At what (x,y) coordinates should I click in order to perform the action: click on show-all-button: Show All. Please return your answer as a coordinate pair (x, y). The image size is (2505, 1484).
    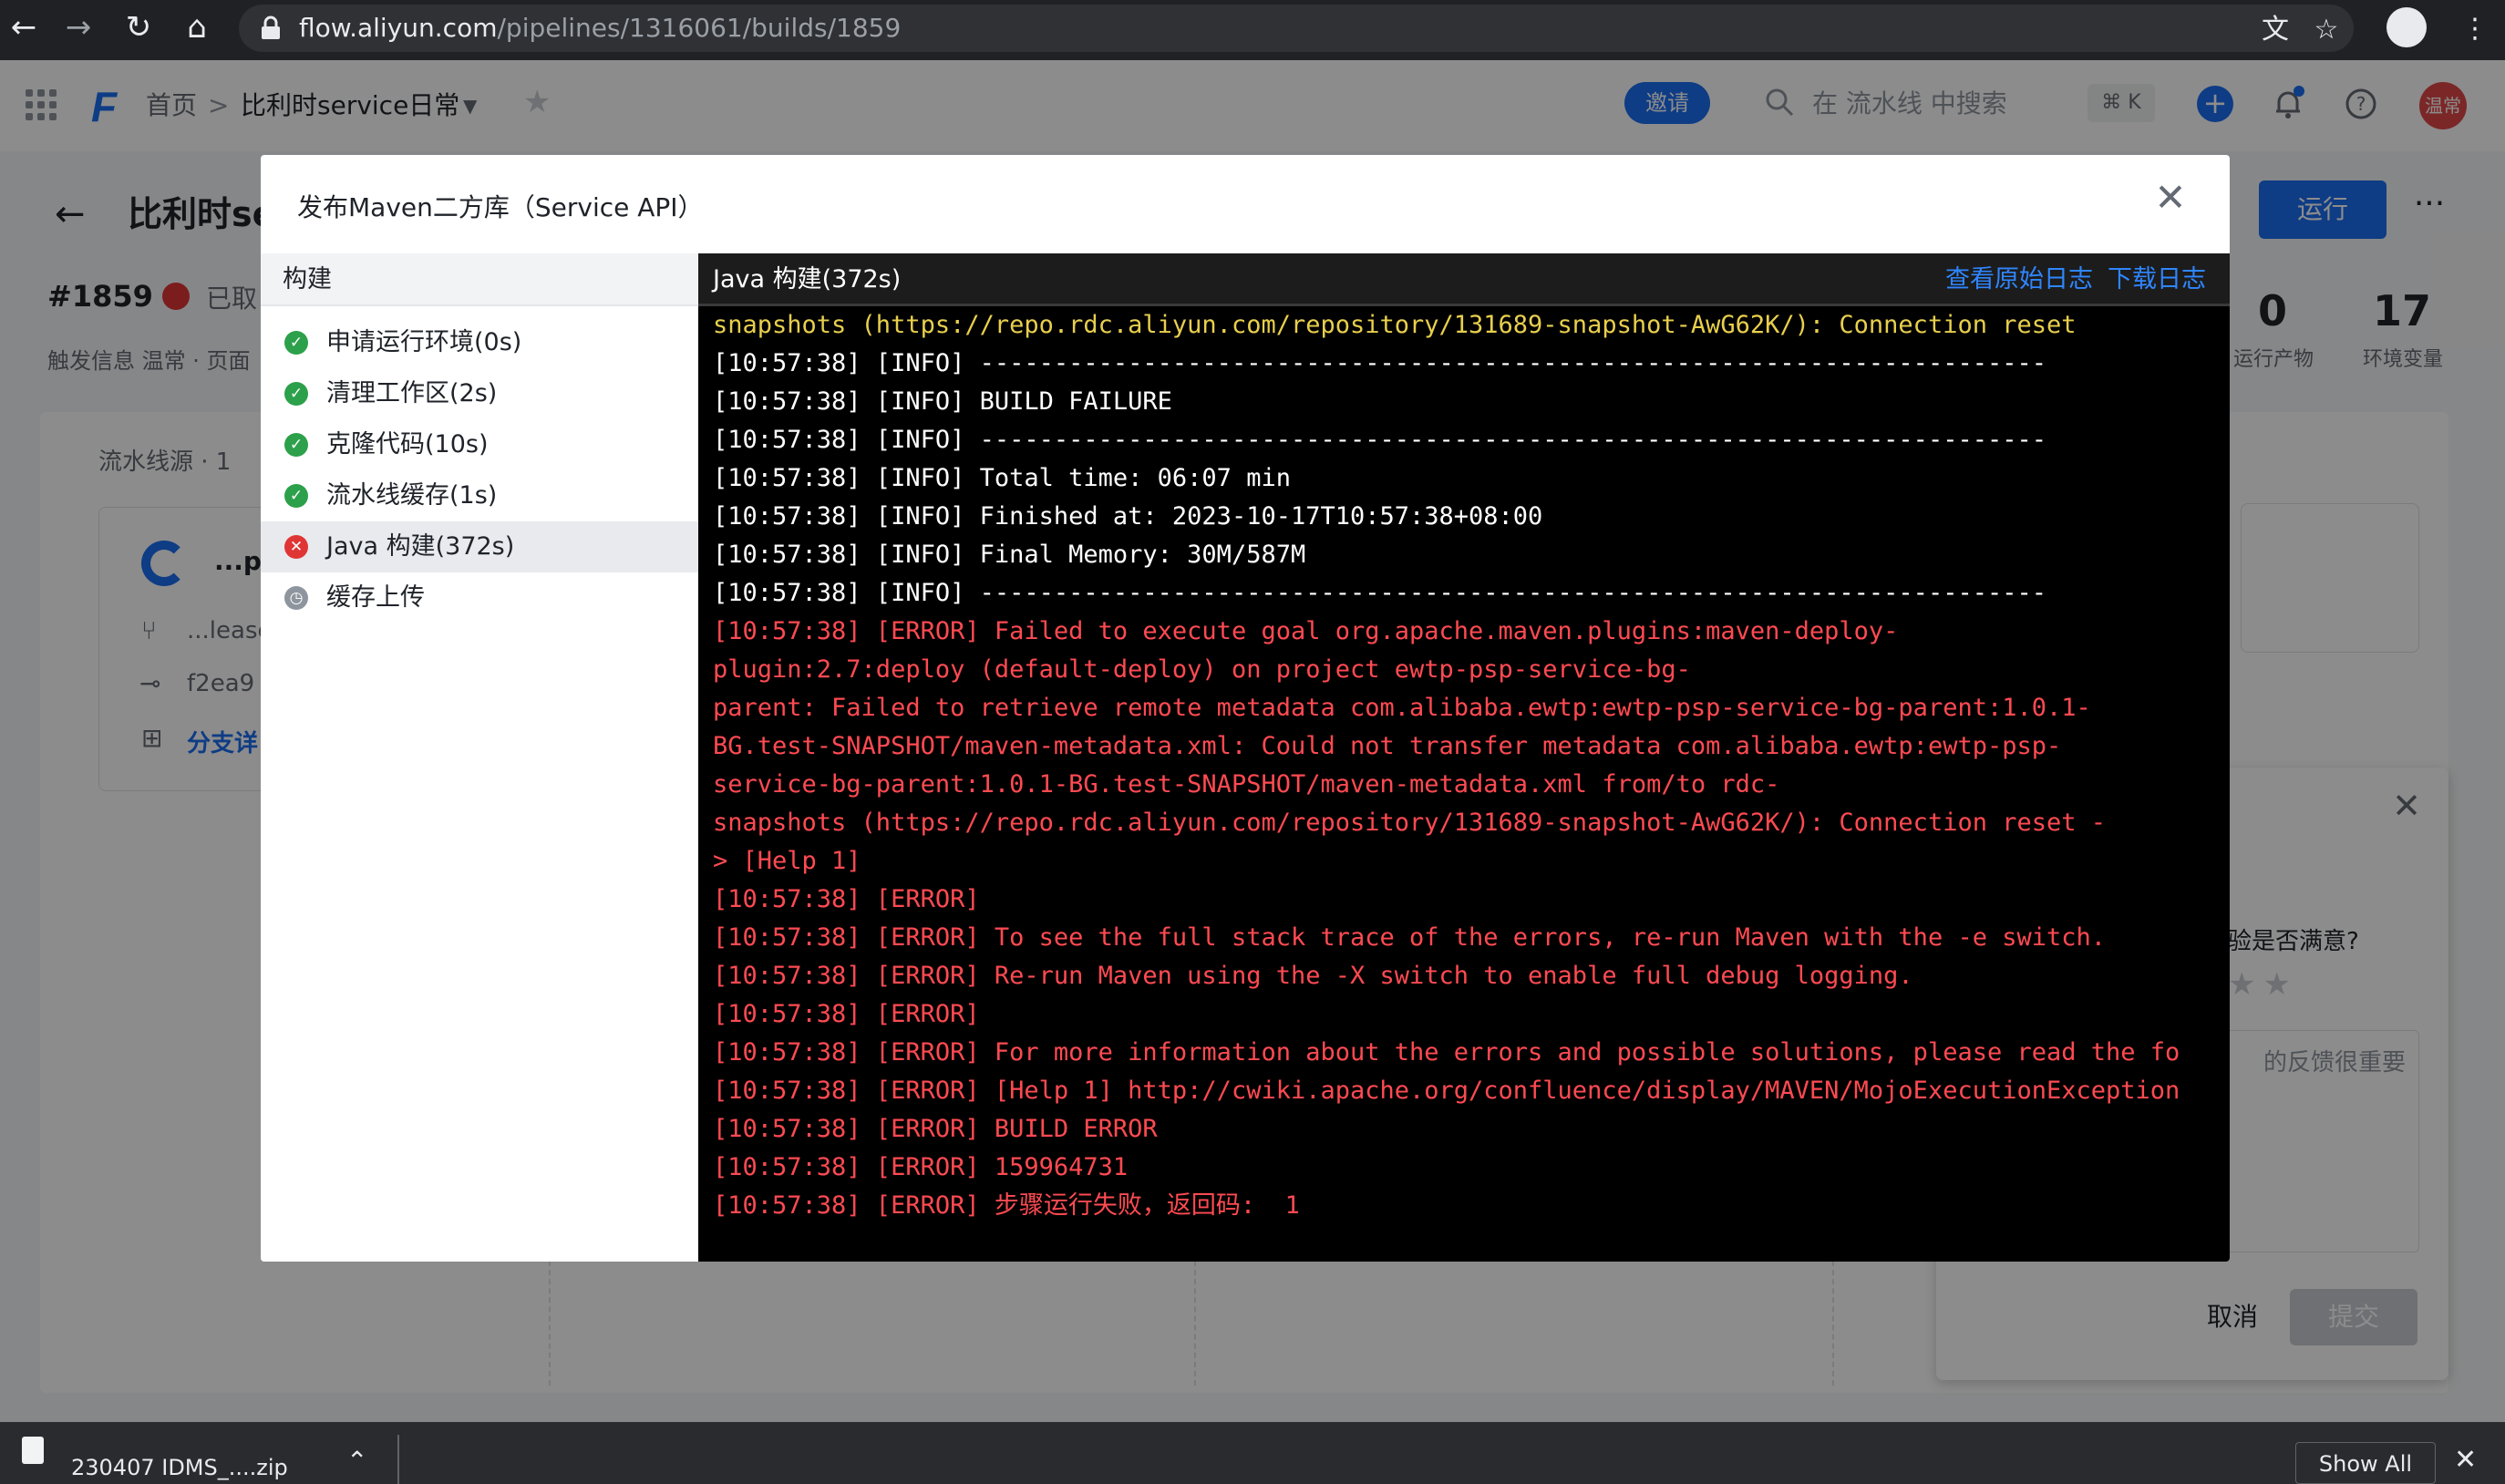
    Looking at the image, I should click on (2365, 1463).